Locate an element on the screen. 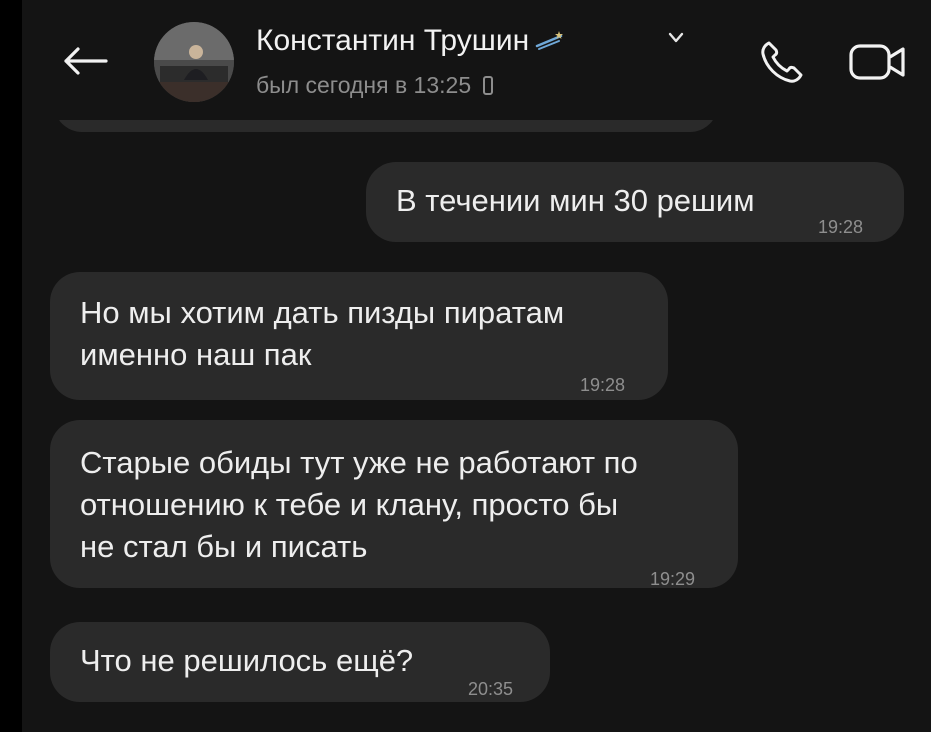 The image size is (931, 732). back-button is located at coordinates (85, 61).